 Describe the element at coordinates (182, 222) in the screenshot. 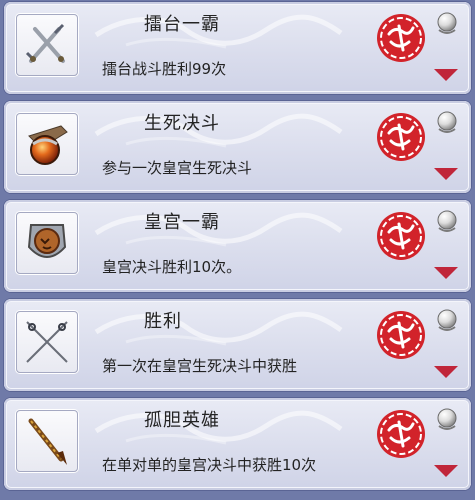

I see `achievement-title: 皇宫一霸` at that location.